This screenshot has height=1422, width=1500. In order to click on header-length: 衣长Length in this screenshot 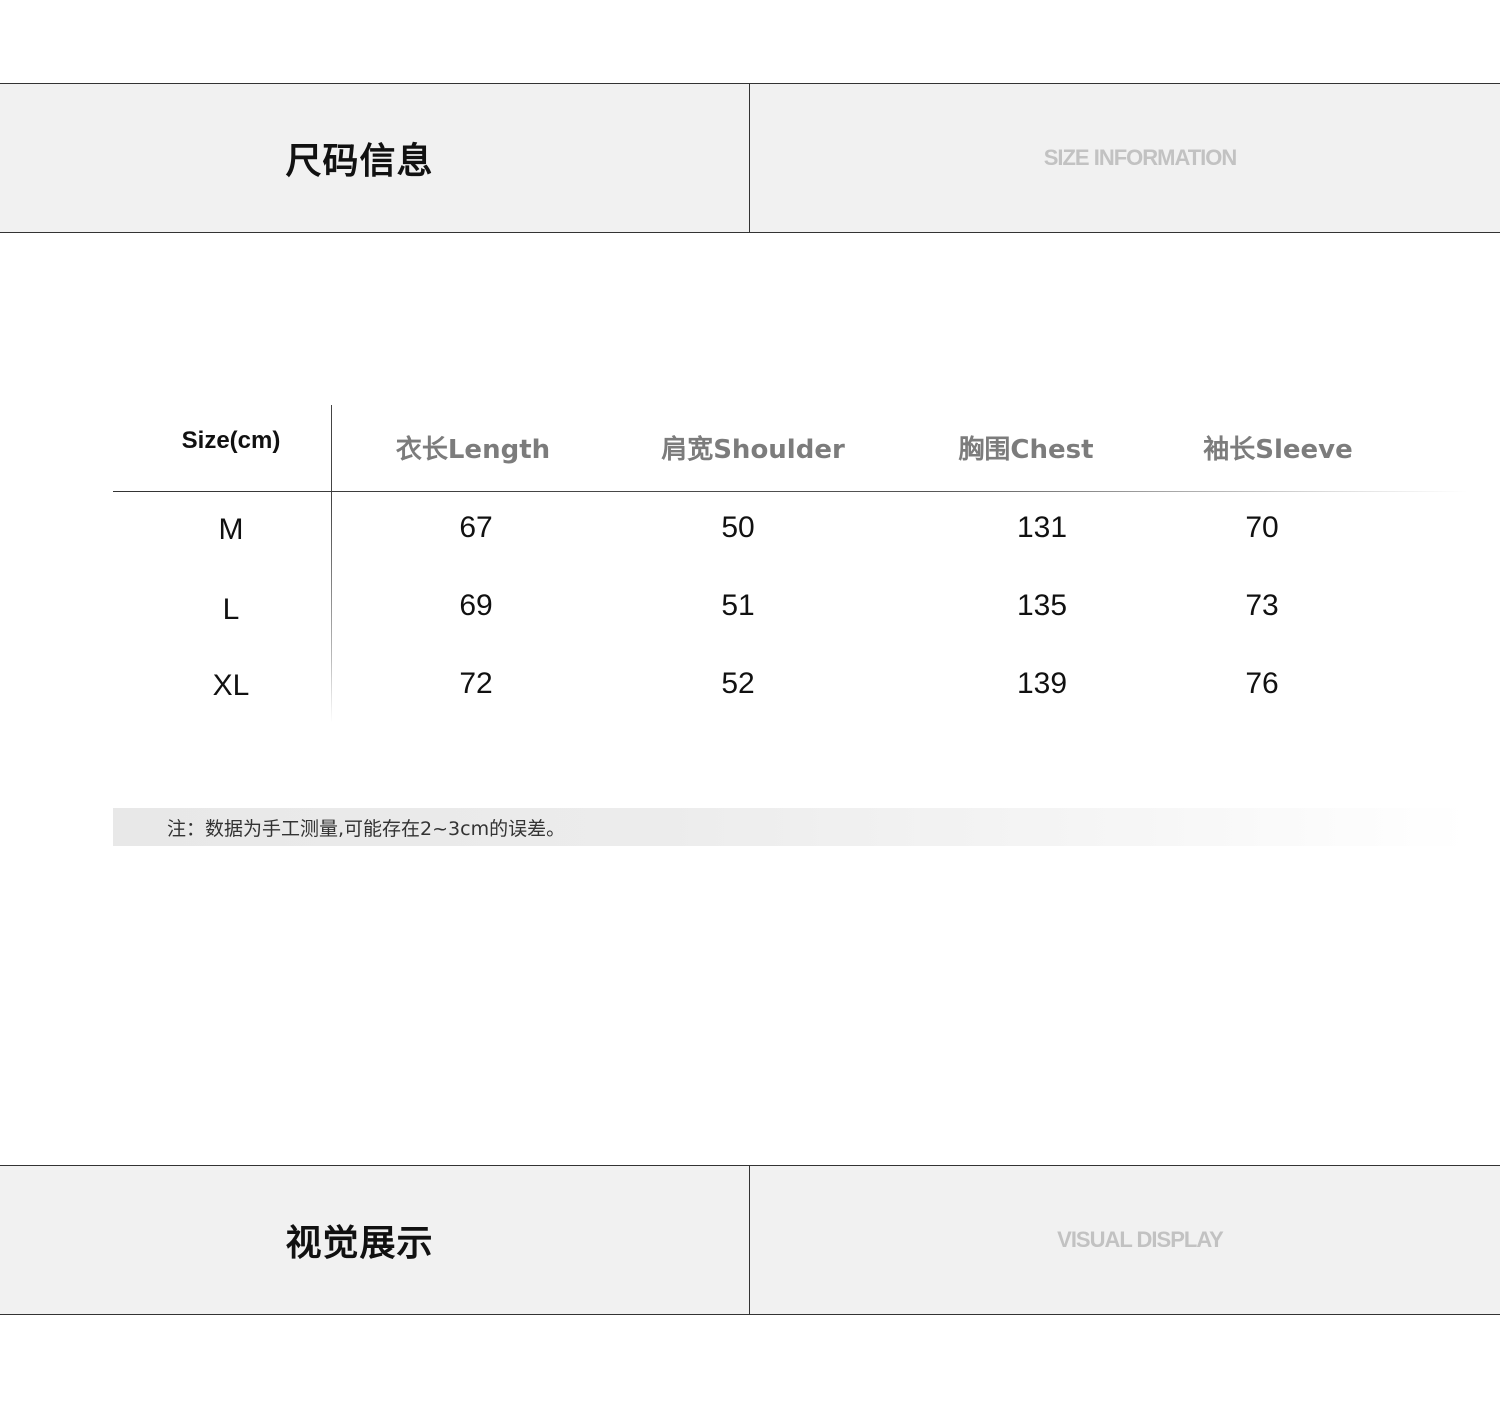, I will do `click(473, 450)`.